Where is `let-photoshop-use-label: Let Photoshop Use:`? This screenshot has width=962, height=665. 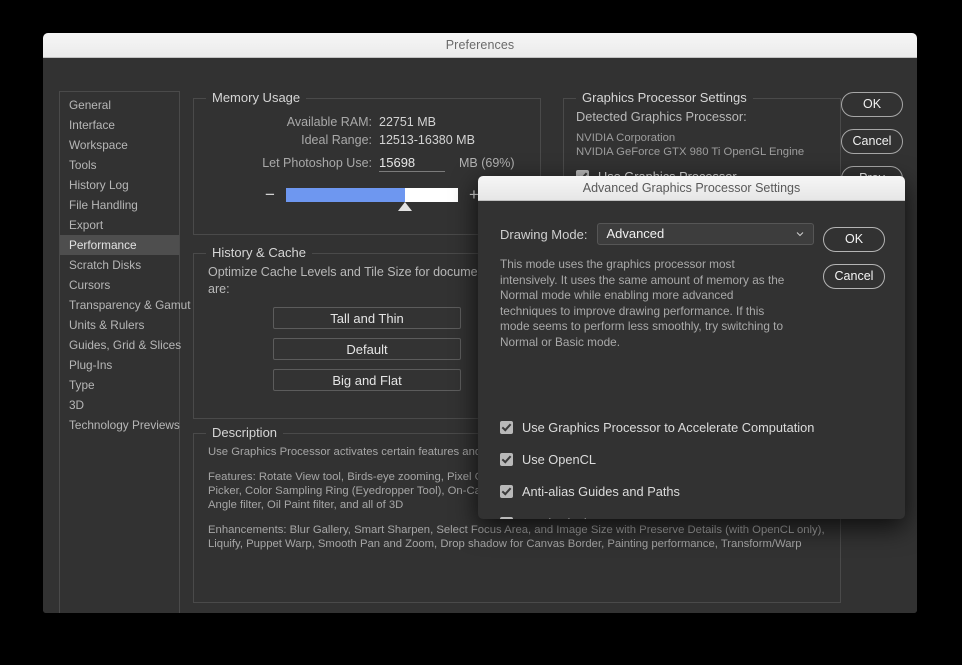 let-photoshop-use-label: Let Photoshop Use: is located at coordinates (317, 163).